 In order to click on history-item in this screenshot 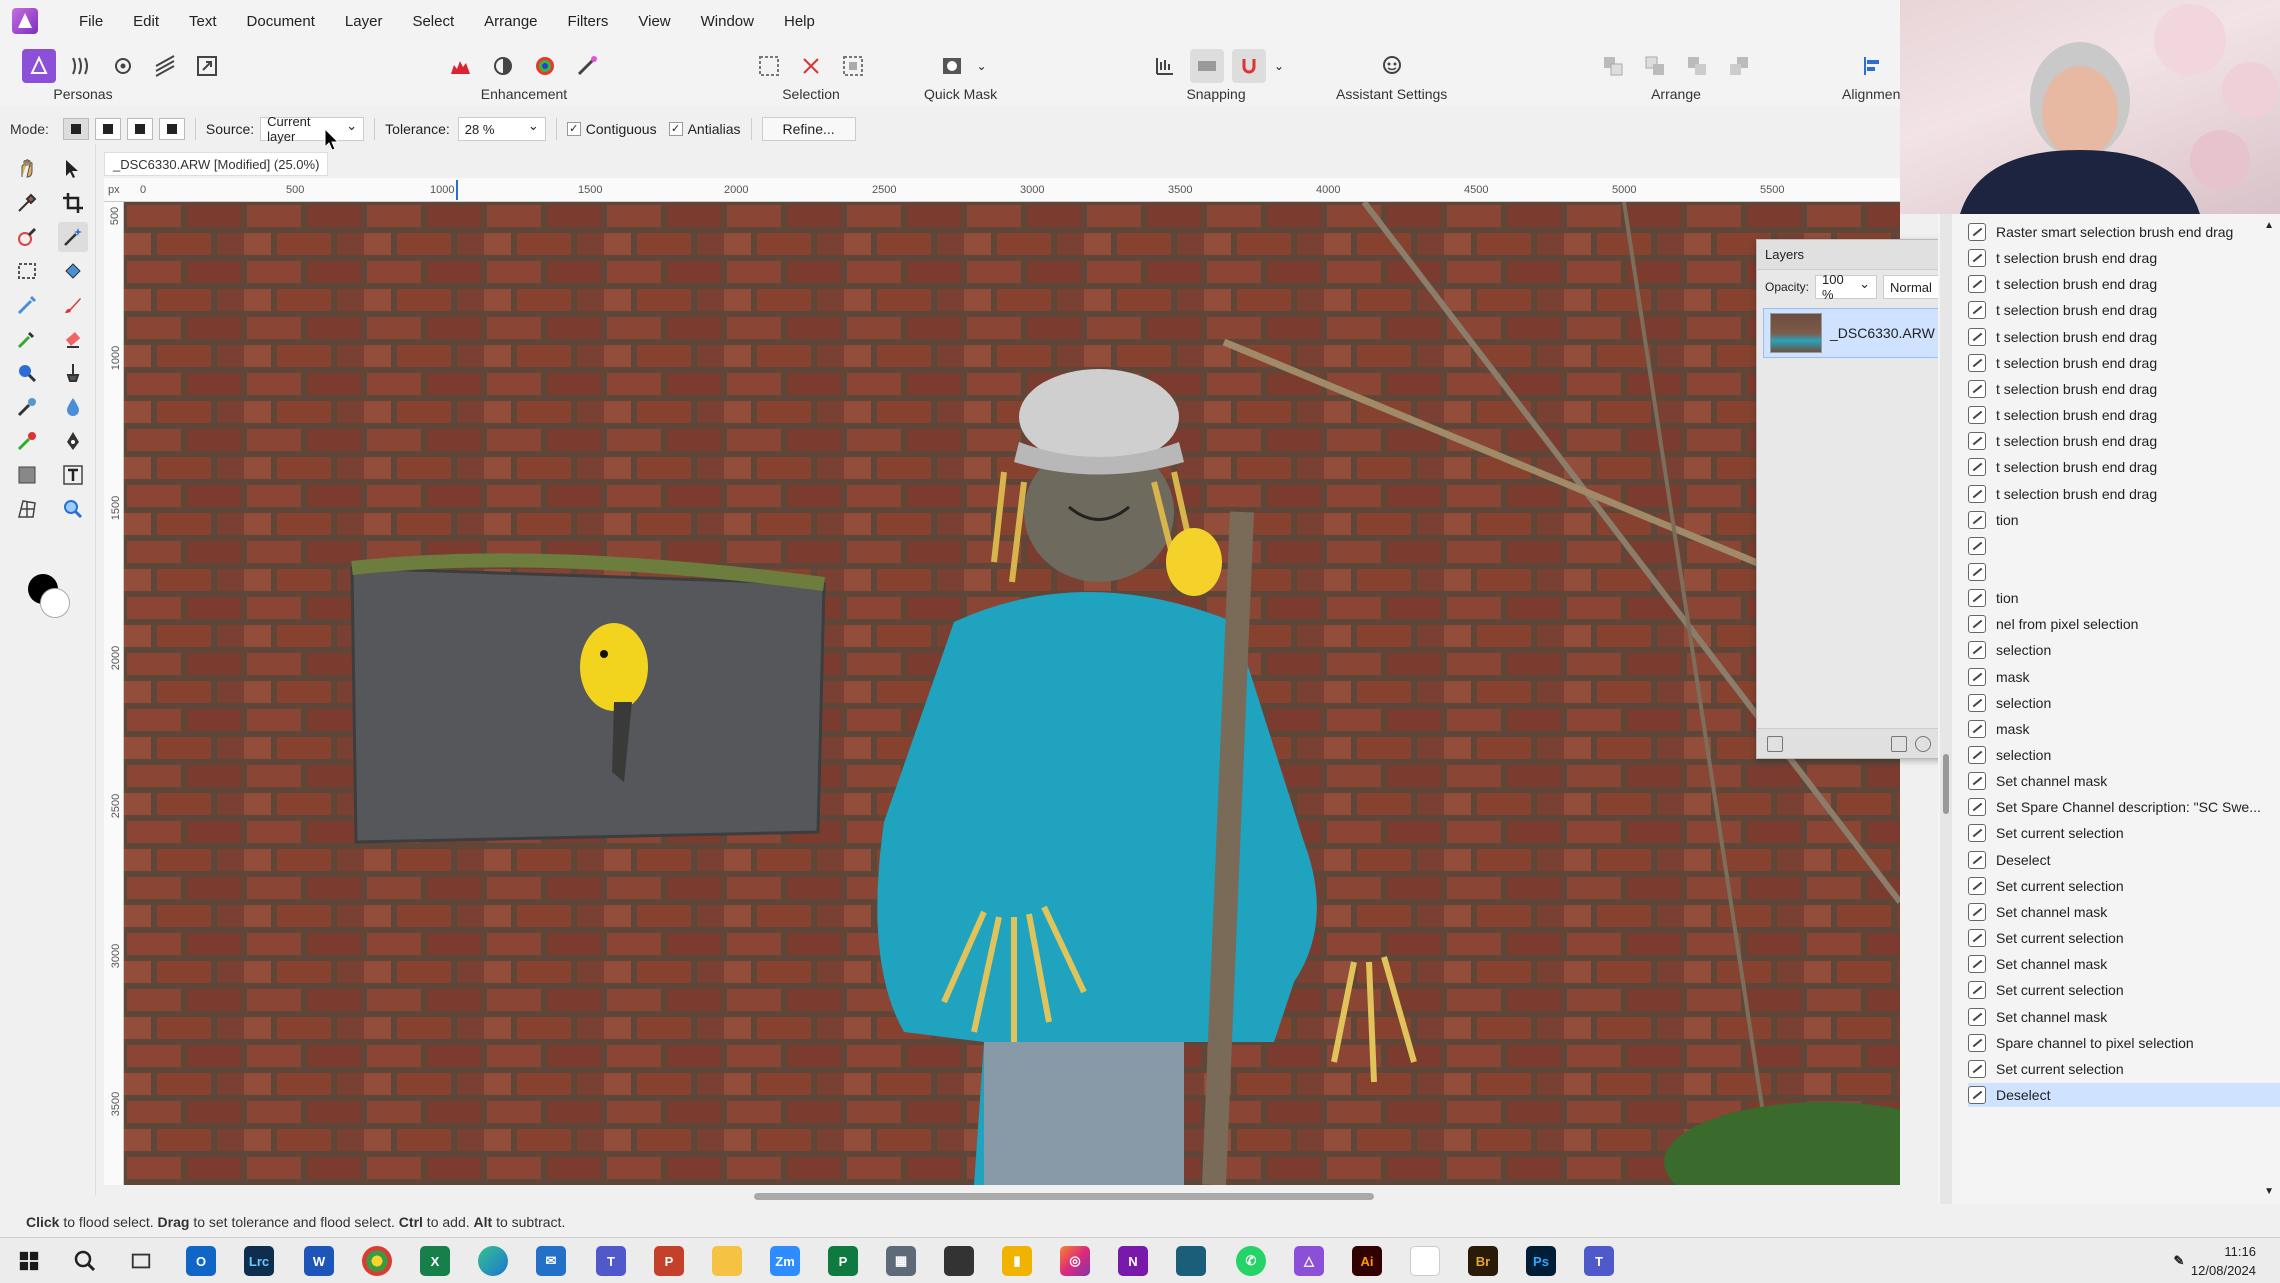, I will do `click(2124, 572)`.